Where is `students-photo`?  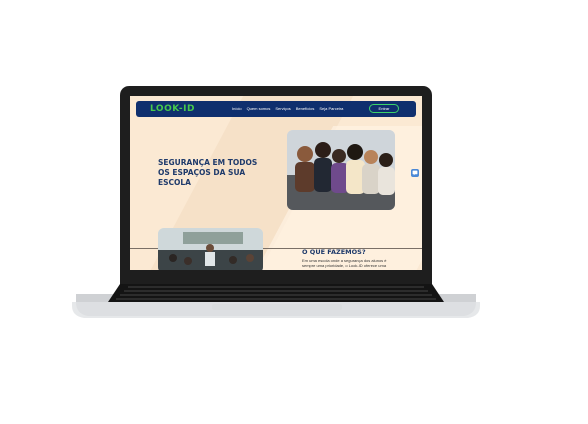 students-photo is located at coordinates (341, 170).